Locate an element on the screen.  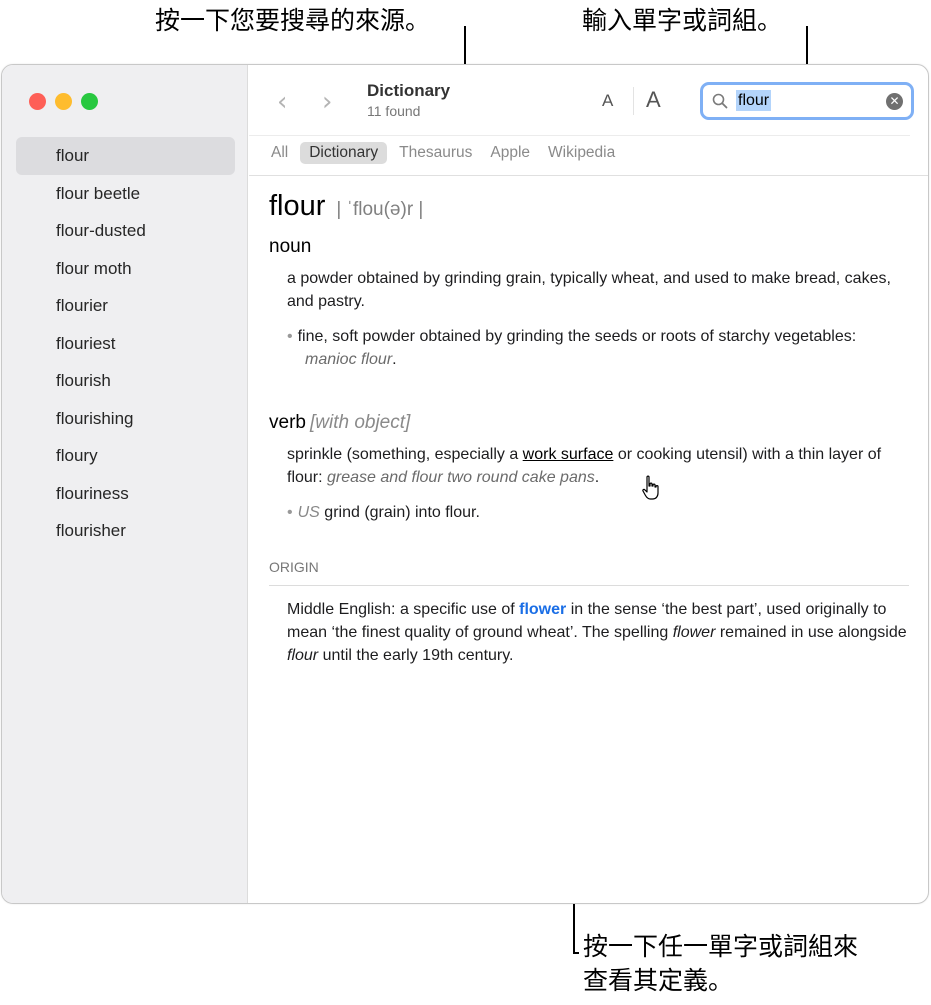
increase-font-button: A is located at coordinates (653, 100).